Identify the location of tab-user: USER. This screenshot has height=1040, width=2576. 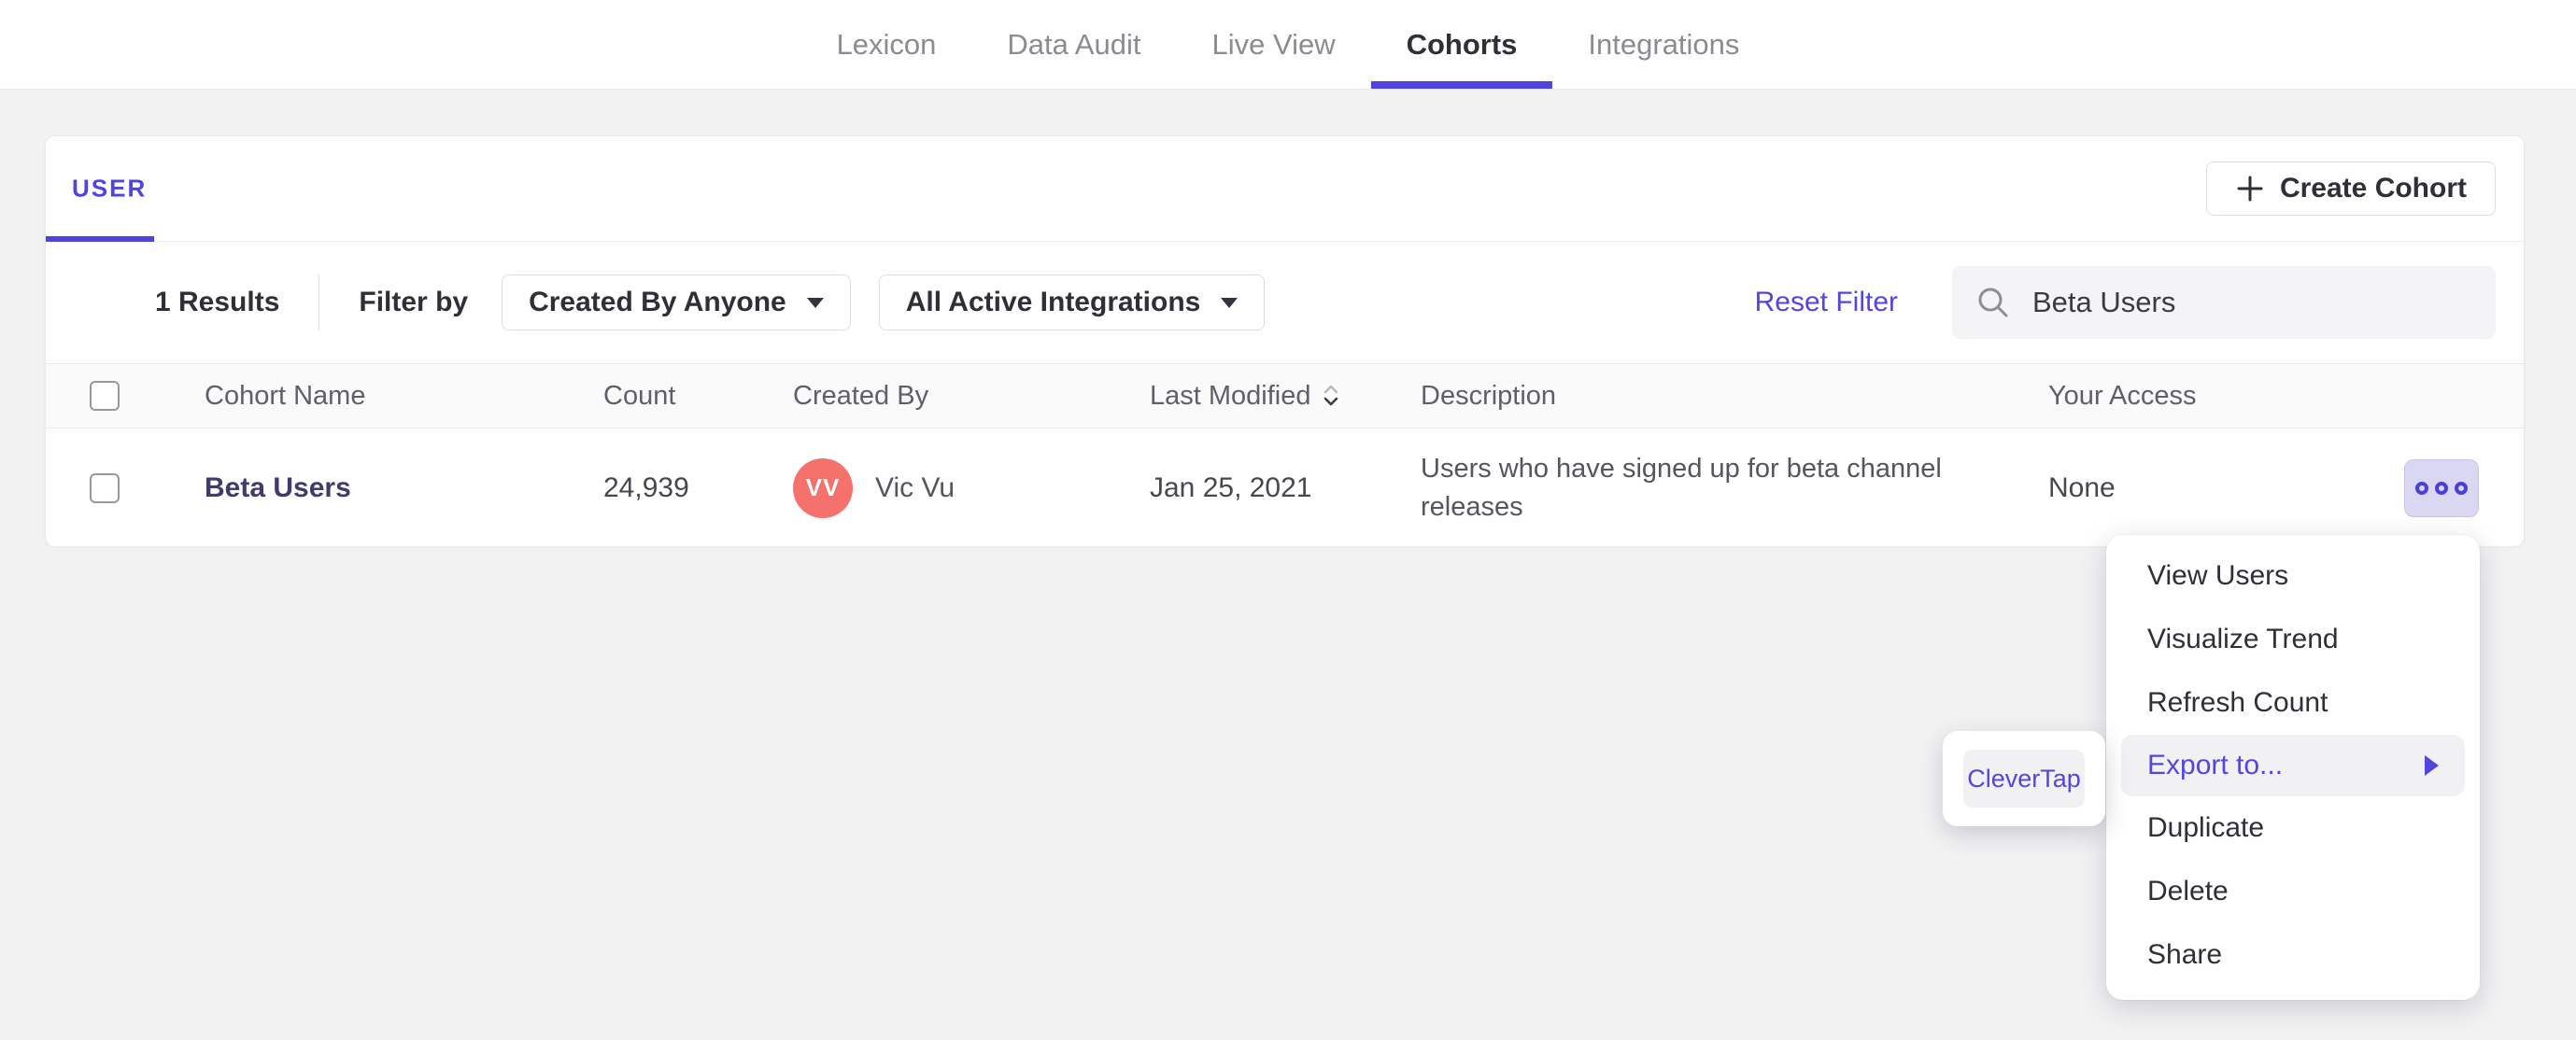
(109, 189).